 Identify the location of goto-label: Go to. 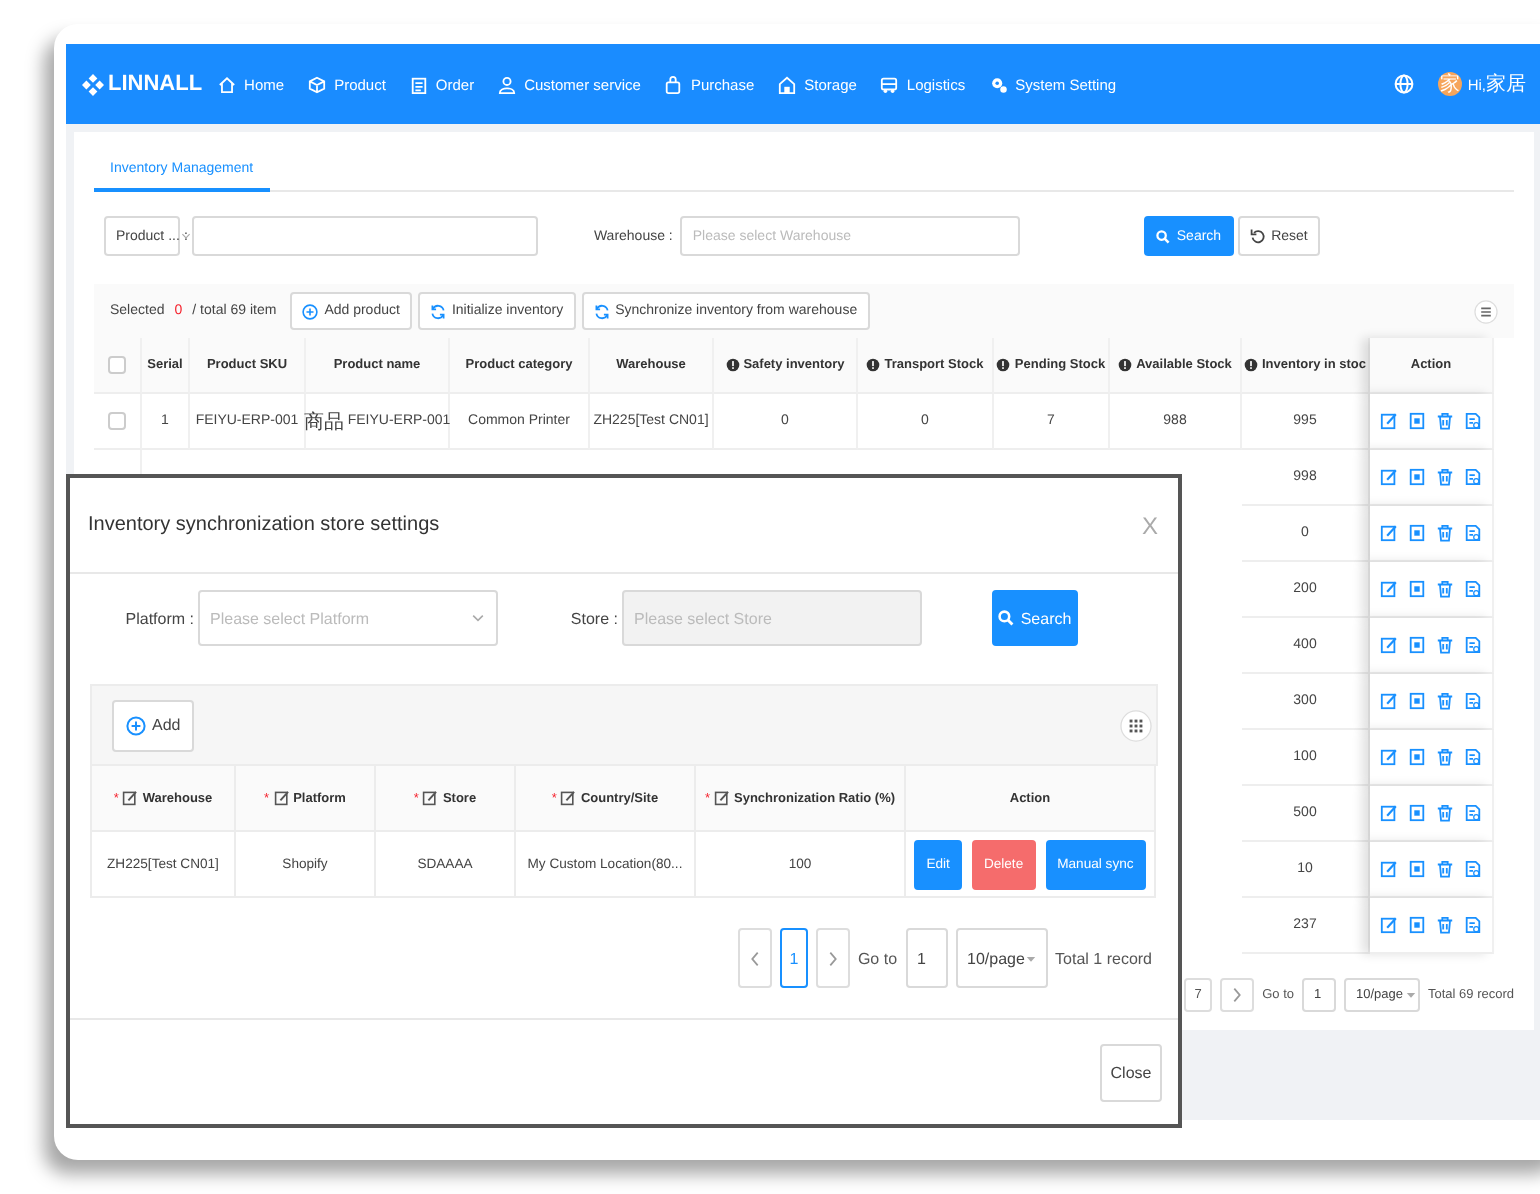
(877, 958).